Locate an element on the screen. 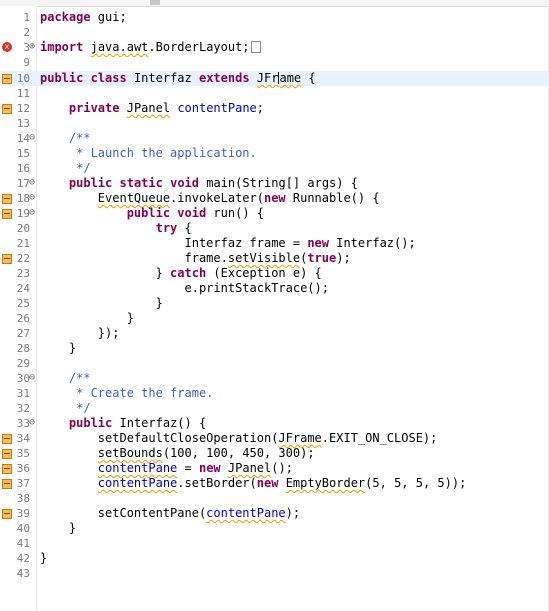 The image size is (549, 611). line-number: 14 is located at coordinates (23, 138).